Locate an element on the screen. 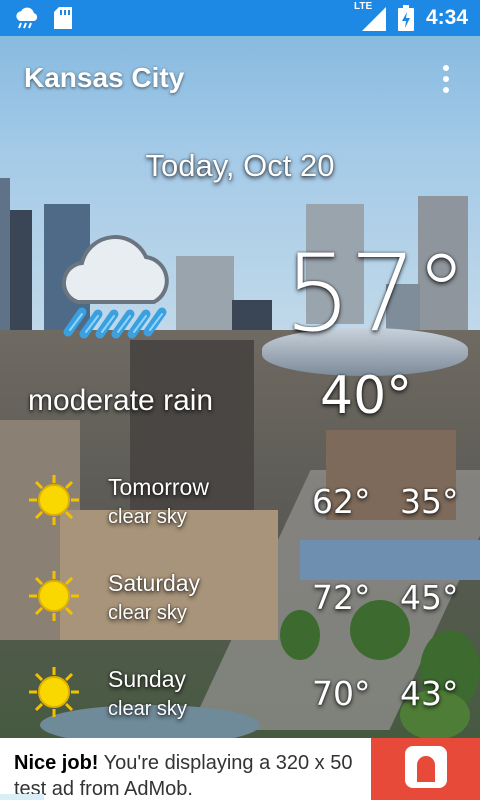 This screenshot has height=800, width=480. forecast-low: 45° is located at coordinates (429, 597).